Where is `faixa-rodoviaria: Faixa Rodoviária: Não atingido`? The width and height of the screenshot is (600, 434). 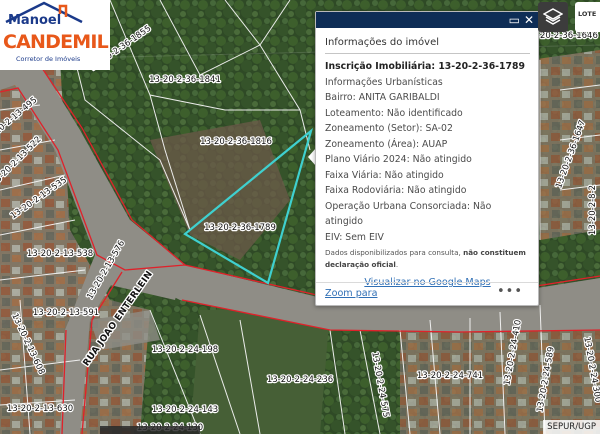 faixa-rodoviaria: Faixa Rodoviária: Não atingido is located at coordinates (396, 190).